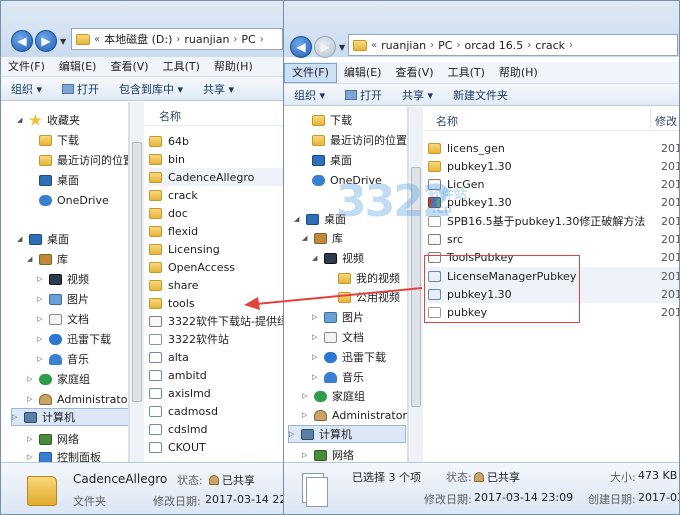 The image size is (680, 515). What do you see at coordinates (216, 159) in the screenshot?
I see `file-row: bin` at bounding box center [216, 159].